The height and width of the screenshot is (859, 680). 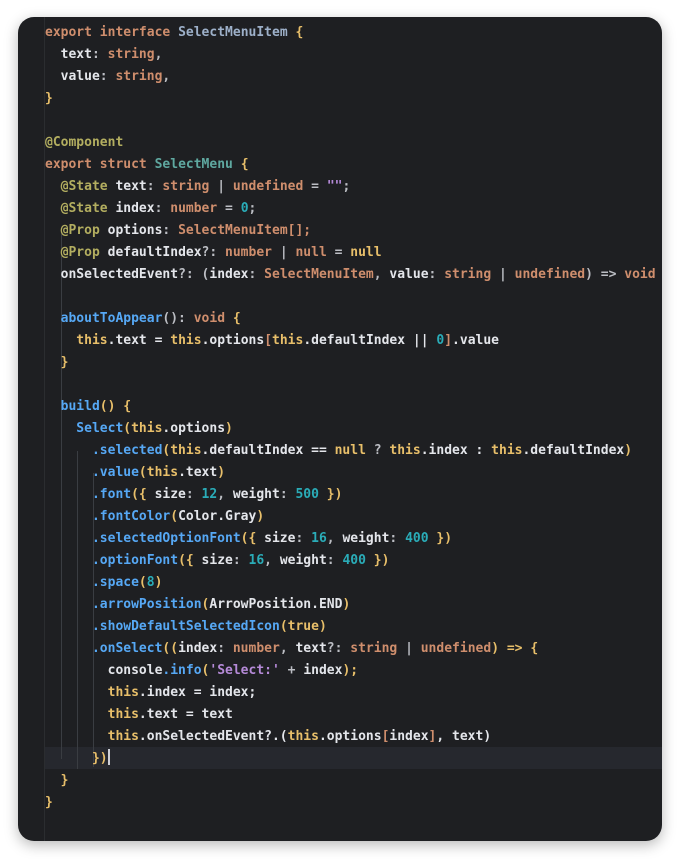 What do you see at coordinates (350, 495) in the screenshot?
I see `code-line: .font({ size: 12, weight: 500 })` at bounding box center [350, 495].